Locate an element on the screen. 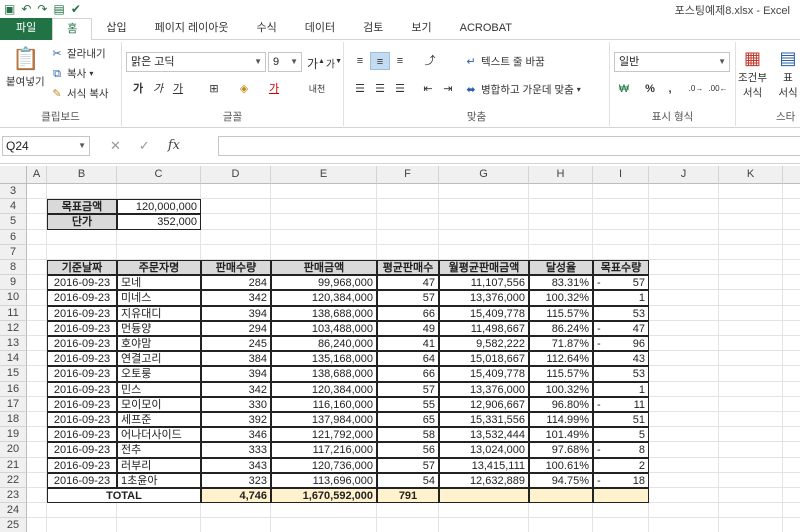 This screenshot has height=532, width=800. target-qty-cell: 5 is located at coordinates (621, 435).